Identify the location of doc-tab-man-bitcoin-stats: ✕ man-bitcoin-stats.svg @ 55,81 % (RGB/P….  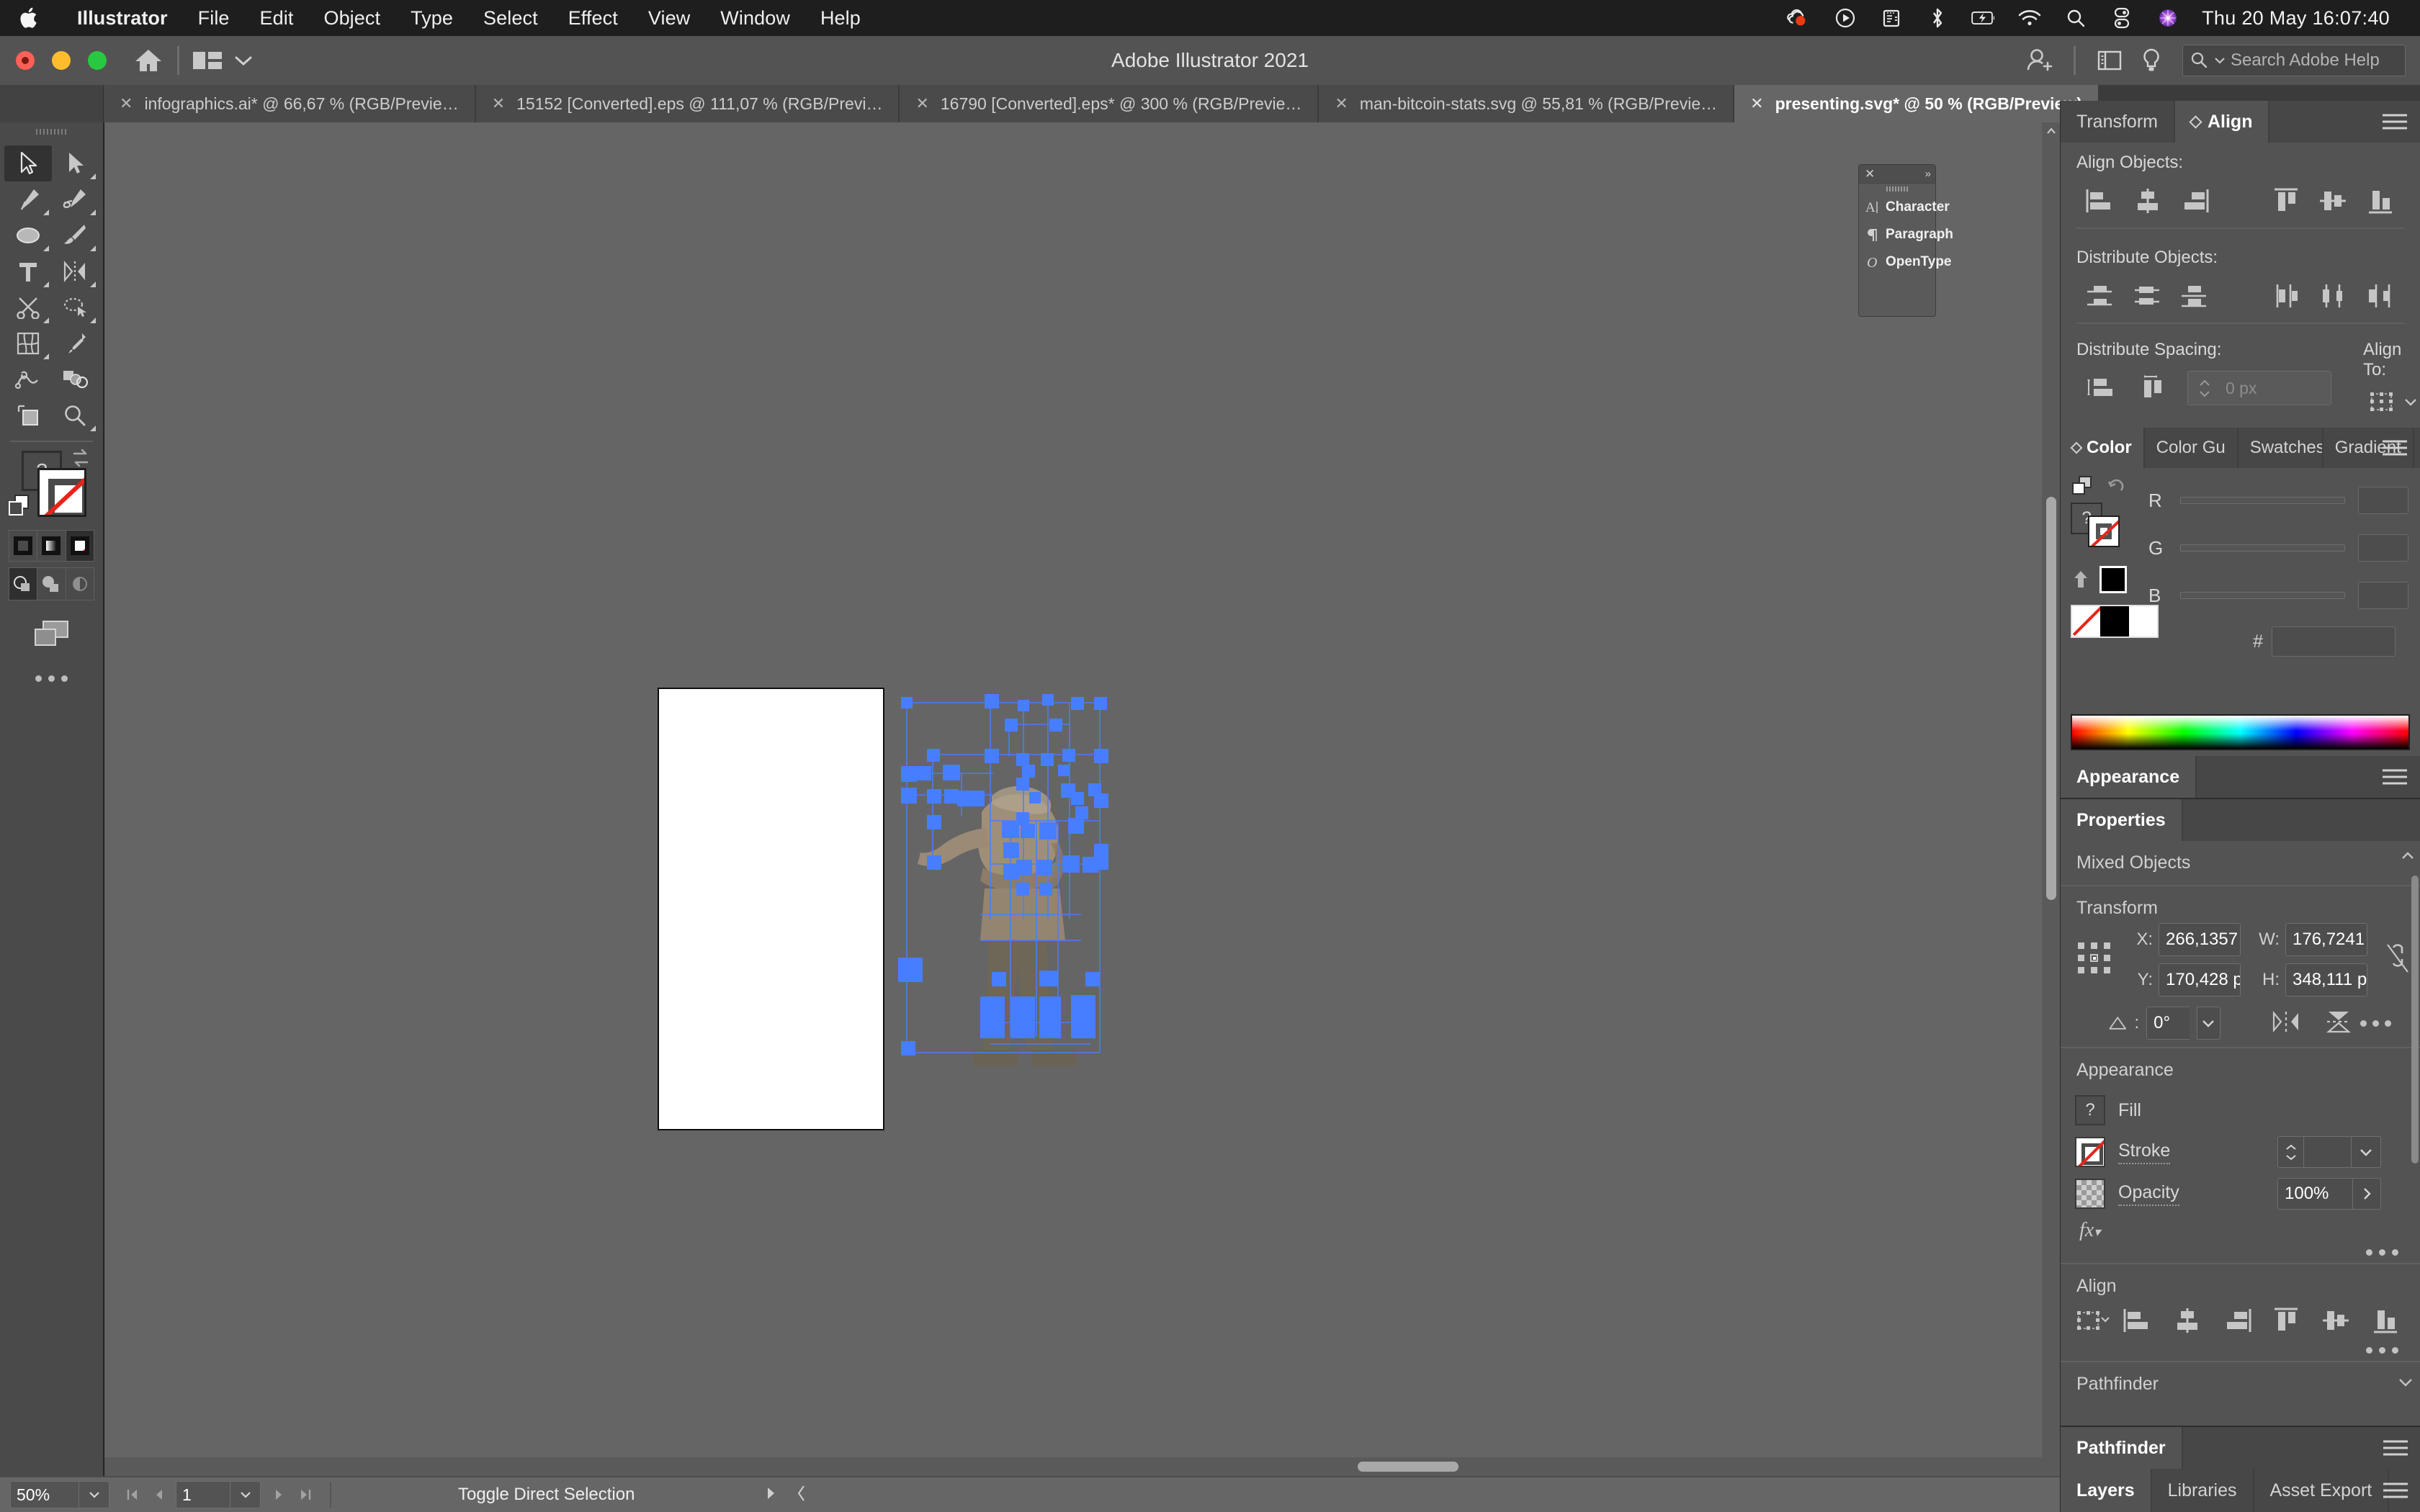
(1527, 103).